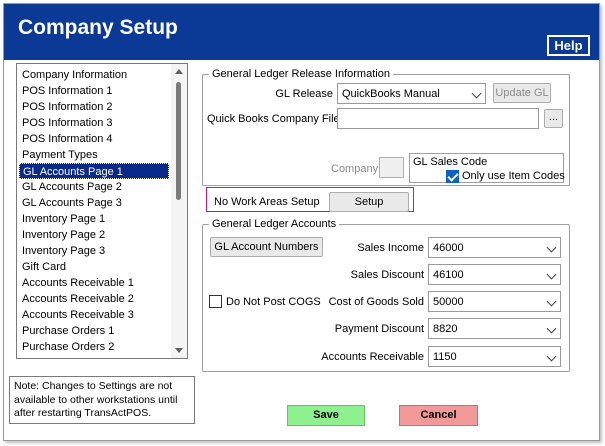  What do you see at coordinates (376, 302) in the screenshot?
I see `cost-of-goods-sold-label: Cost of Goods Sold` at bounding box center [376, 302].